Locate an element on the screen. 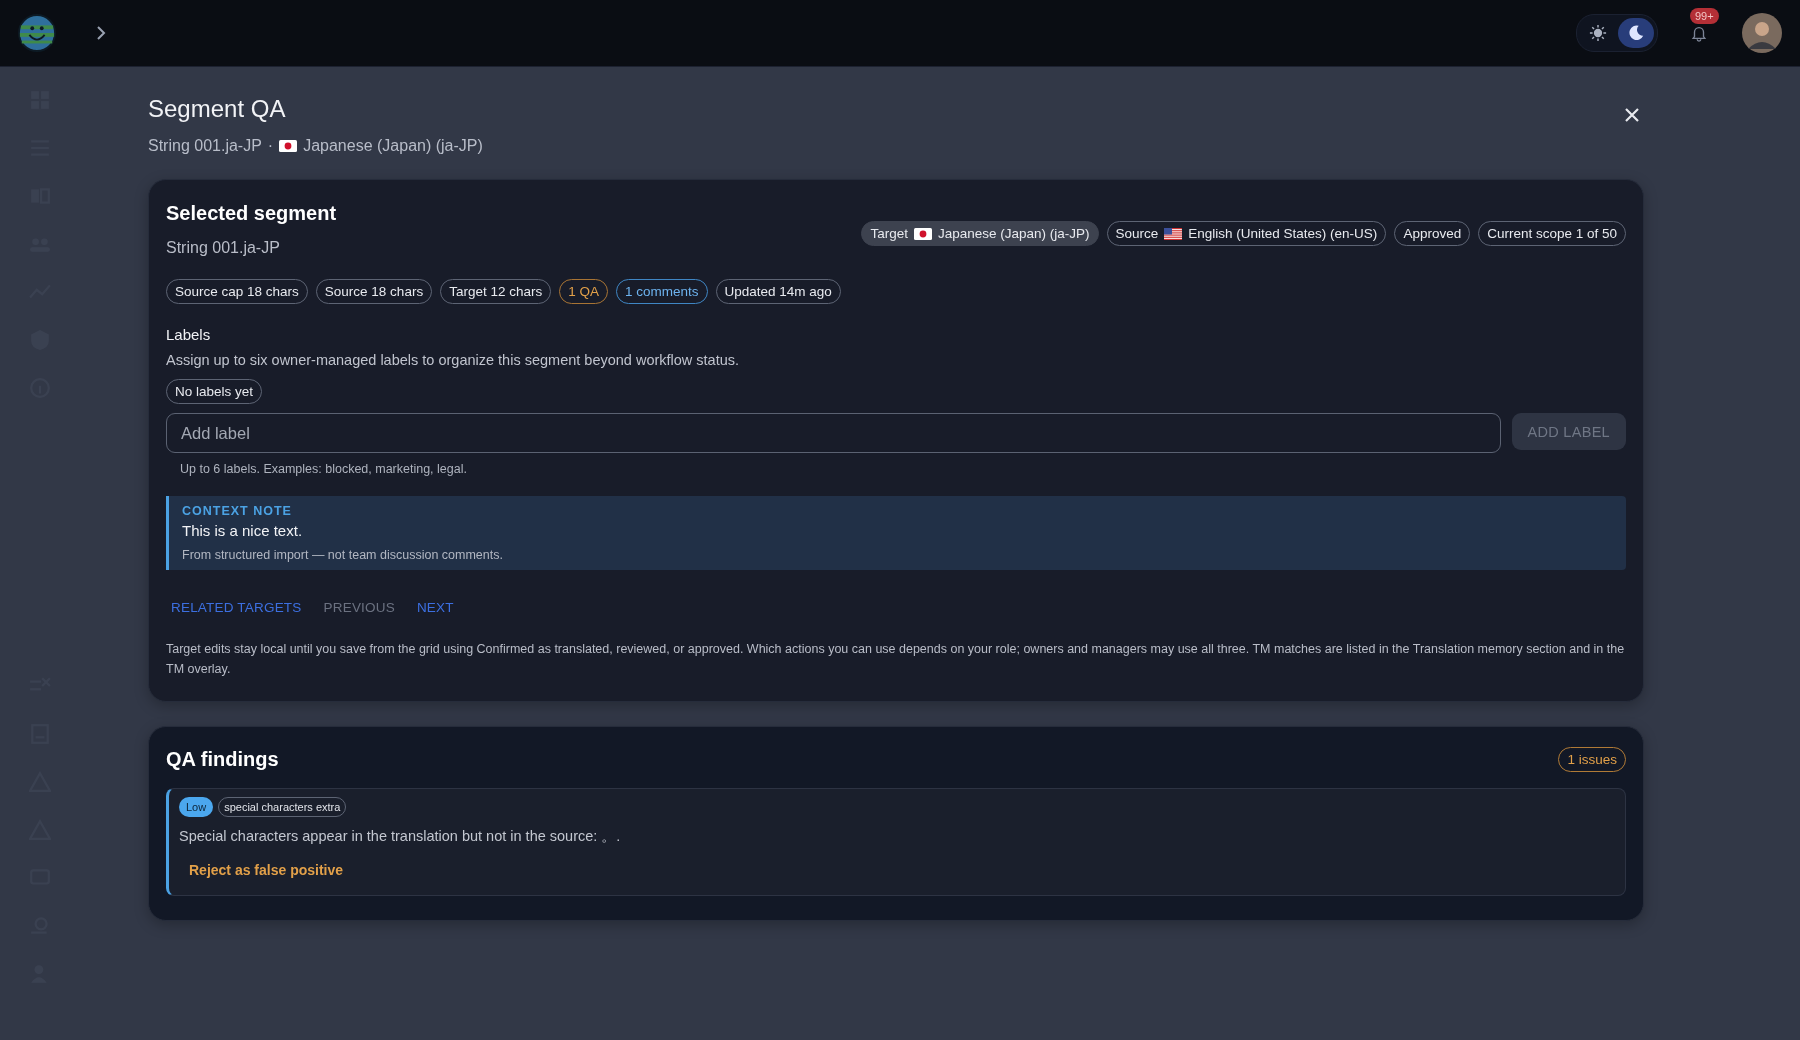 The width and height of the screenshot is (1800, 1040). section-heading: Labels is located at coordinates (189, 334).